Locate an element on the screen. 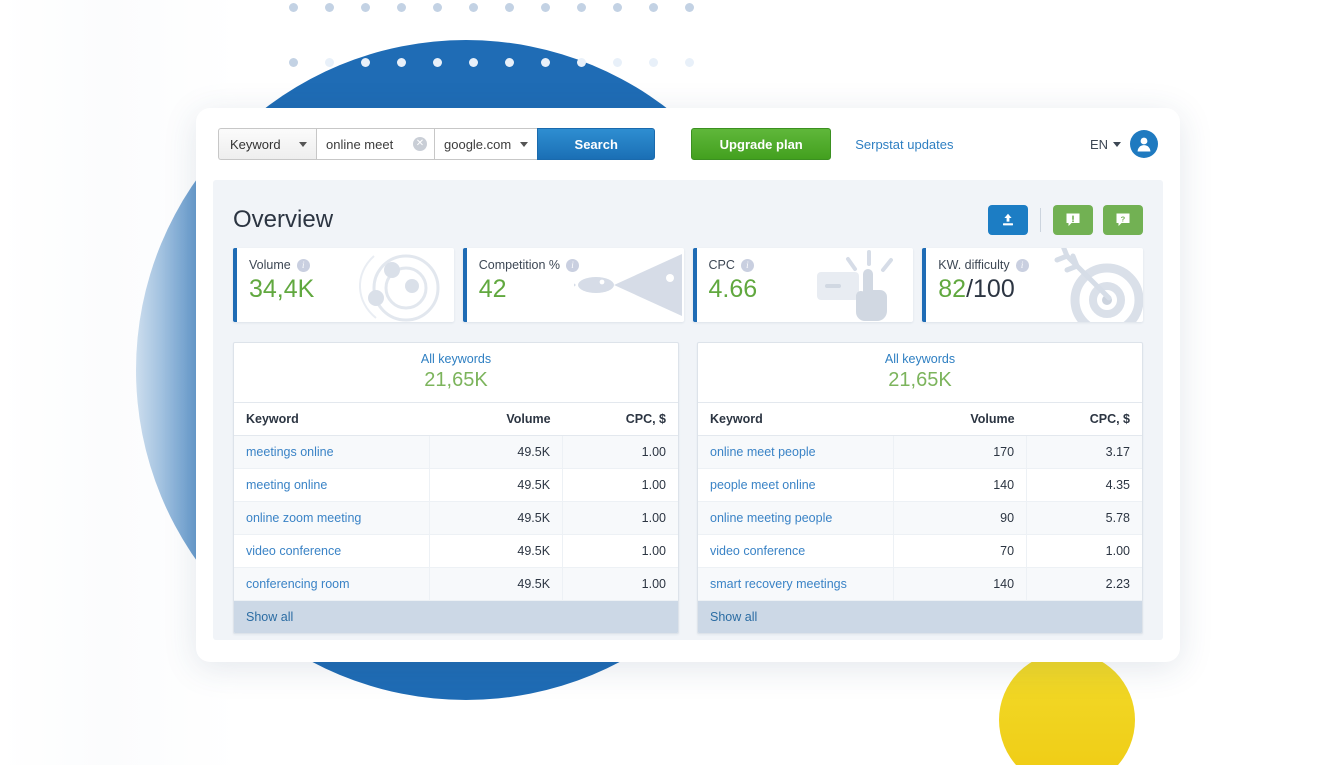 The width and height of the screenshot is (1326, 765). metric-label-text: Volume is located at coordinates (270, 265).